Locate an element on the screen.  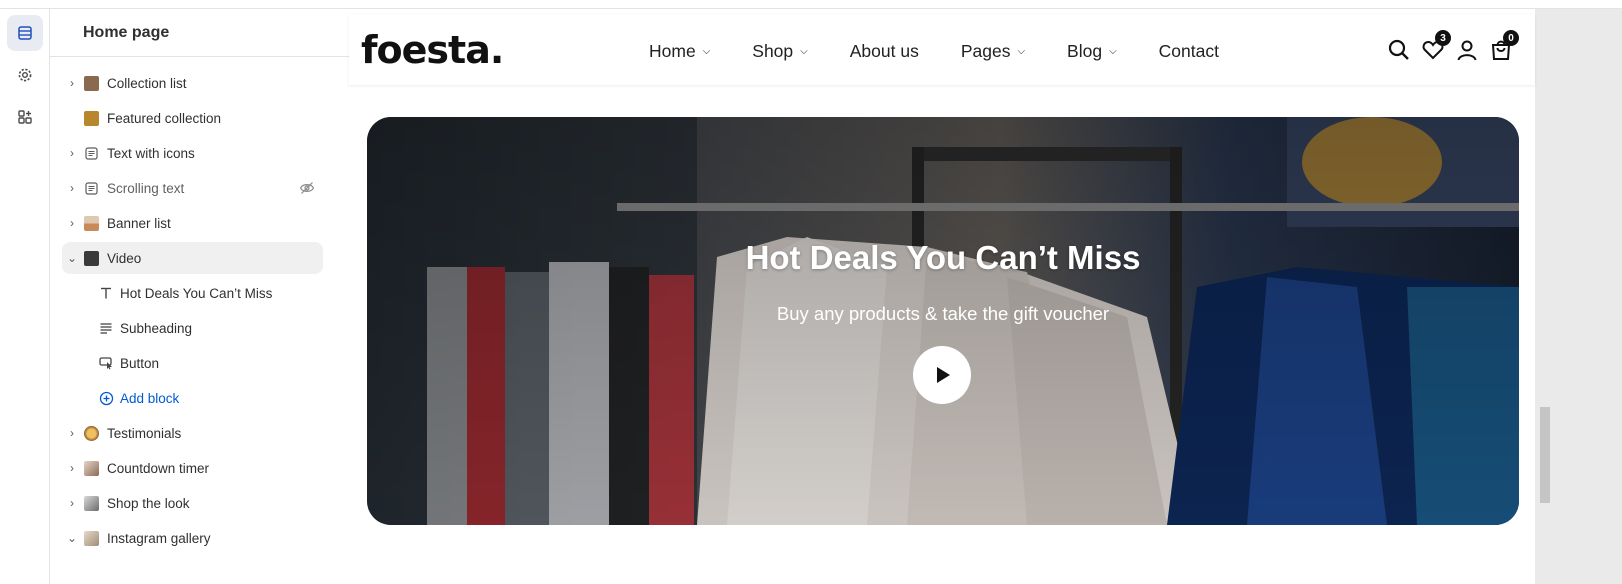
section-instagram-gallery: ⌄ Instagram gallery is located at coordinates (192, 538).